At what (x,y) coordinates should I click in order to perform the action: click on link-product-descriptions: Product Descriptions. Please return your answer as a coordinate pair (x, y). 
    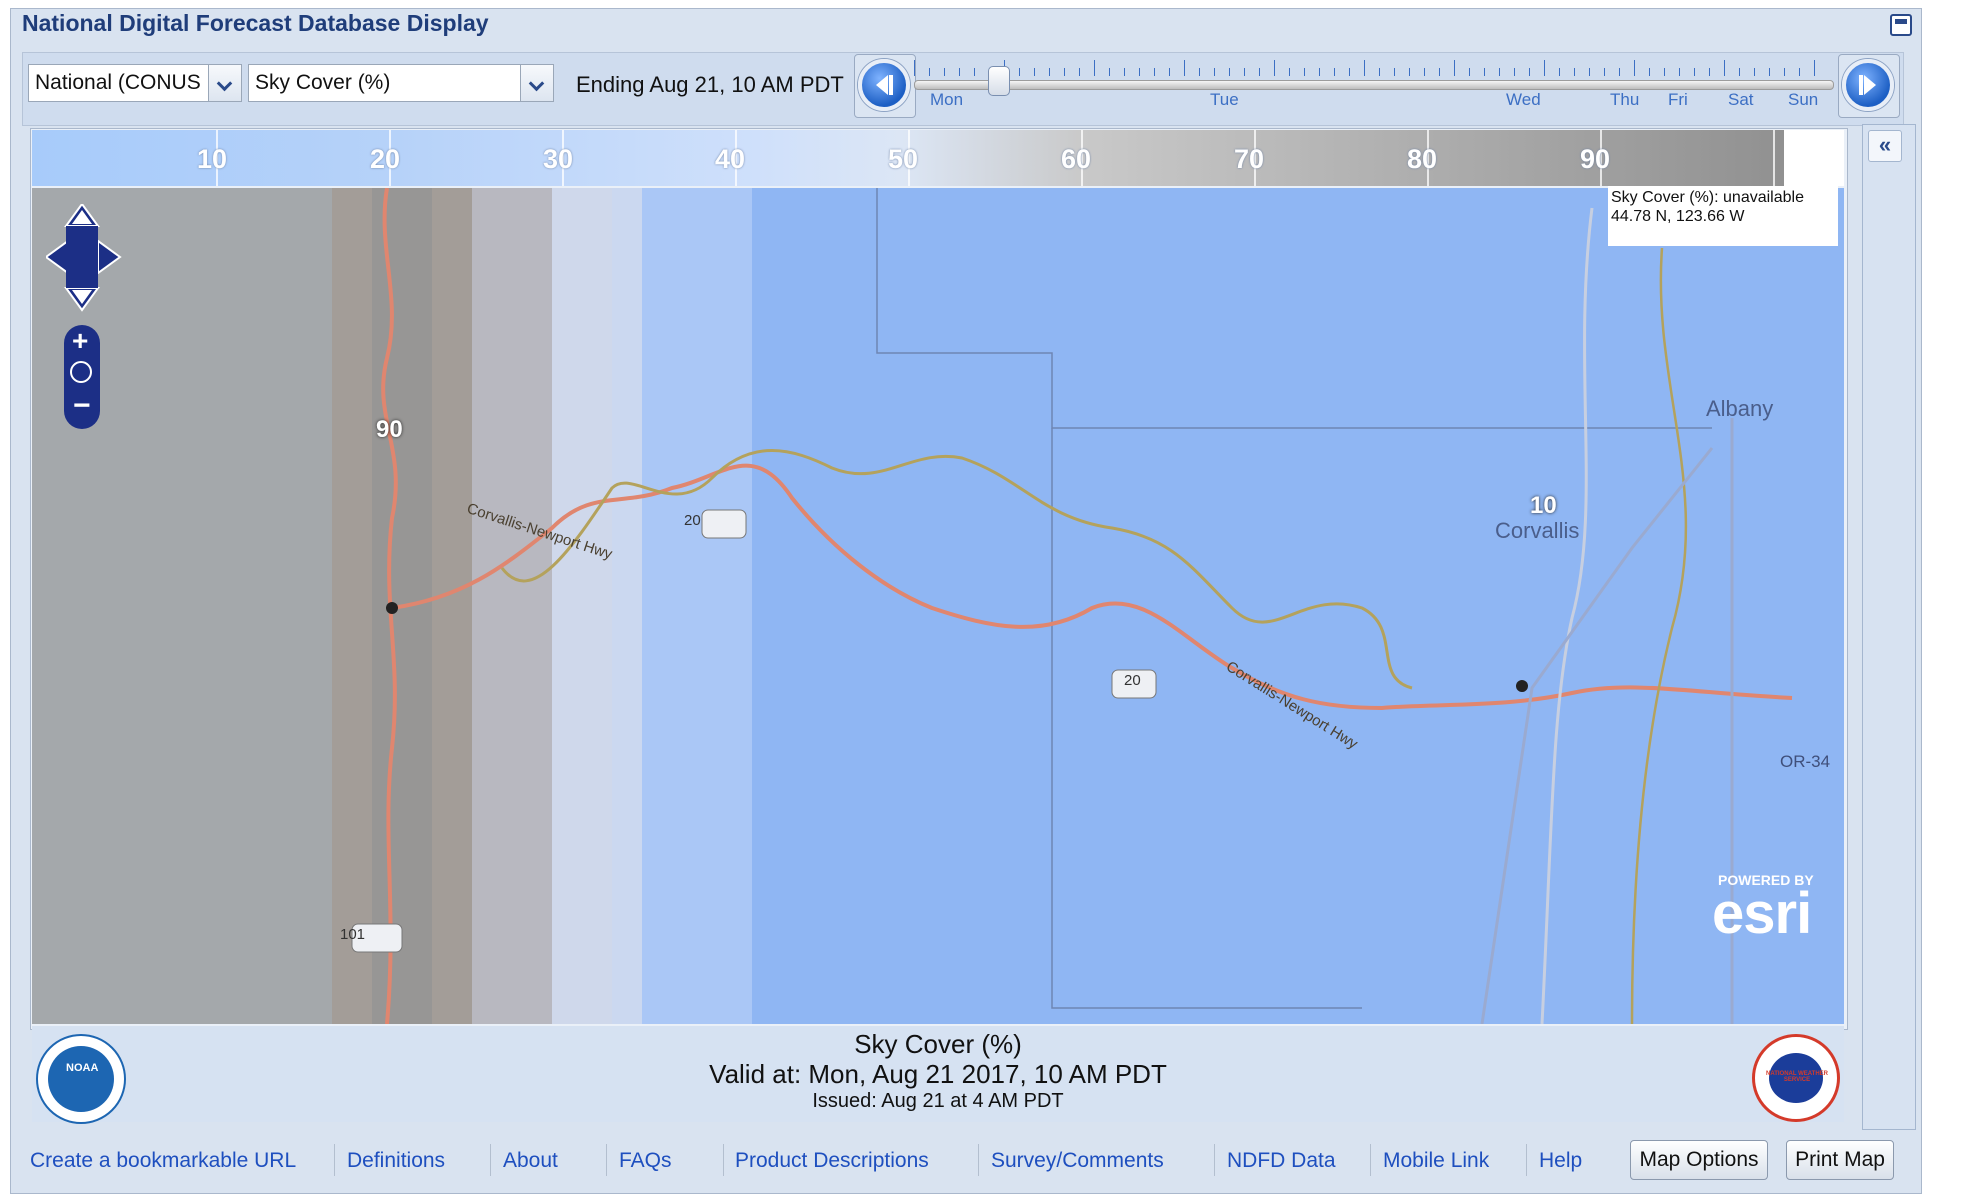
    Looking at the image, I should click on (832, 1161).